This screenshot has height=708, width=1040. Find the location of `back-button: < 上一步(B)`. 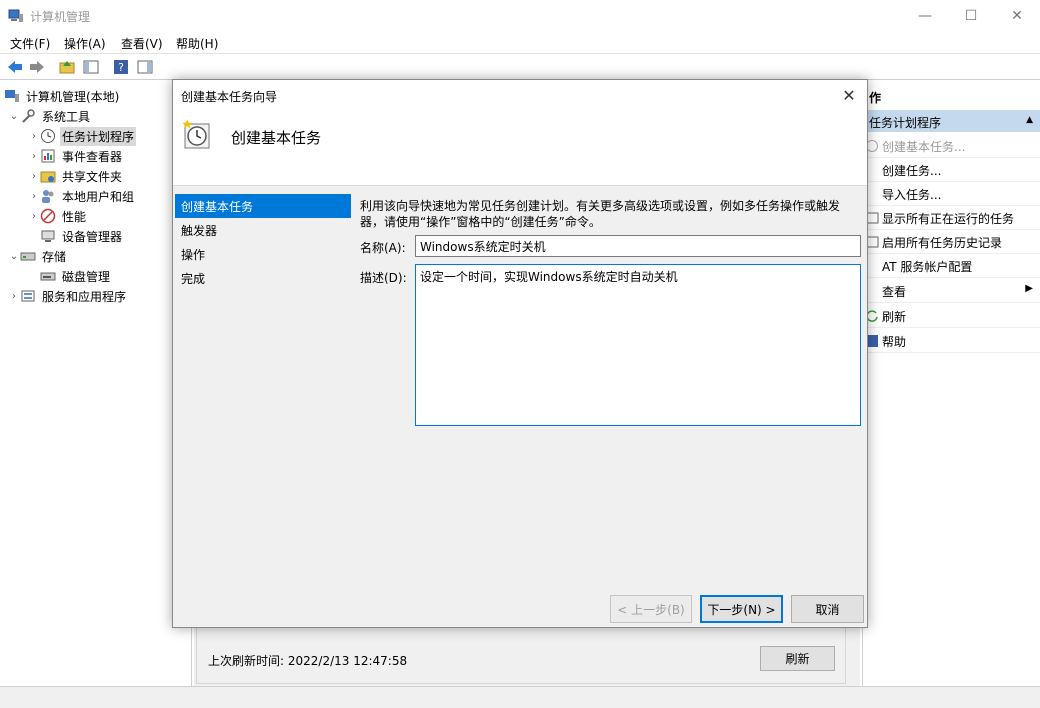

back-button: < 上一步(B) is located at coordinates (651, 609).